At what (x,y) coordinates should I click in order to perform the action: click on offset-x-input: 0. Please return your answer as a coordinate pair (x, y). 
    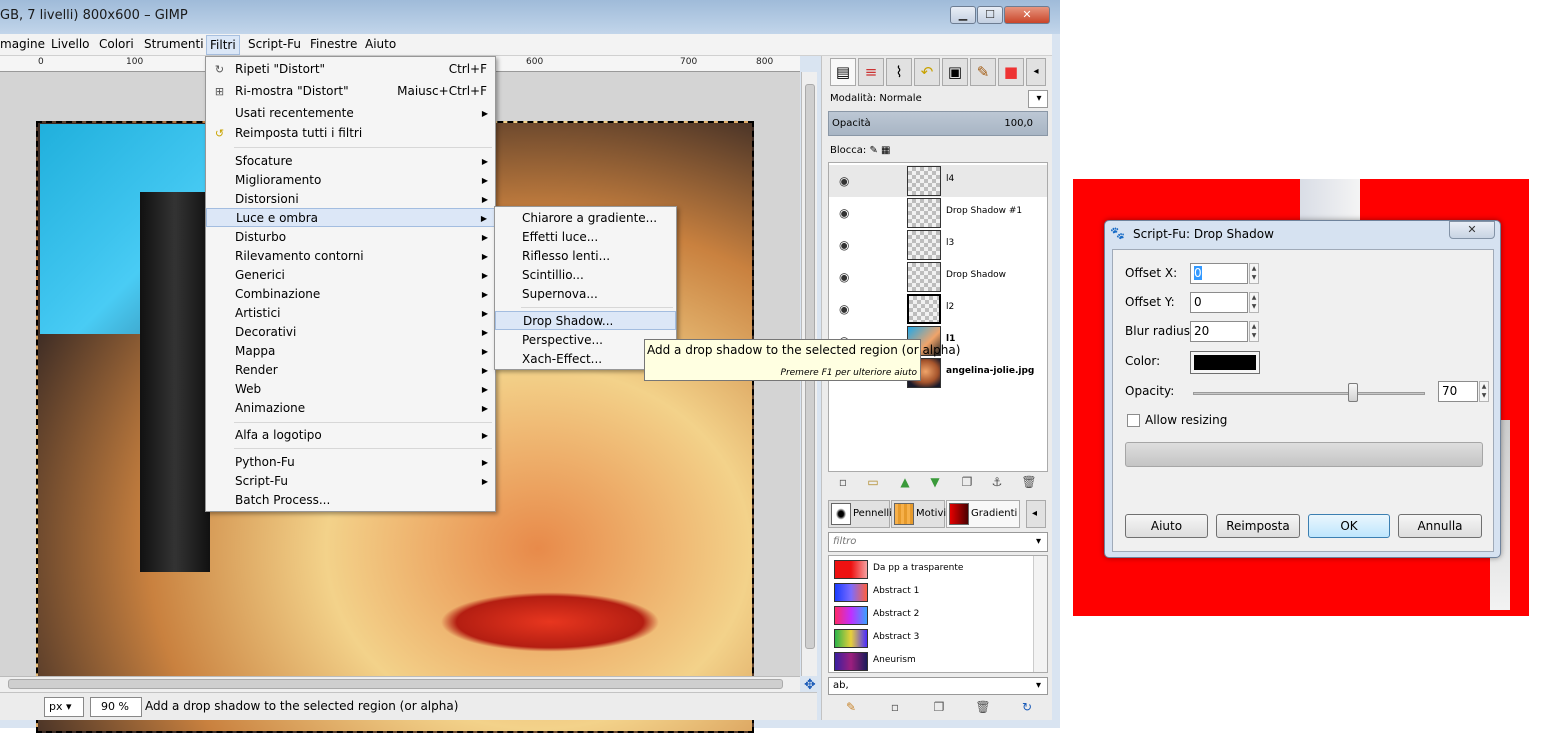
    Looking at the image, I should click on (1219, 273).